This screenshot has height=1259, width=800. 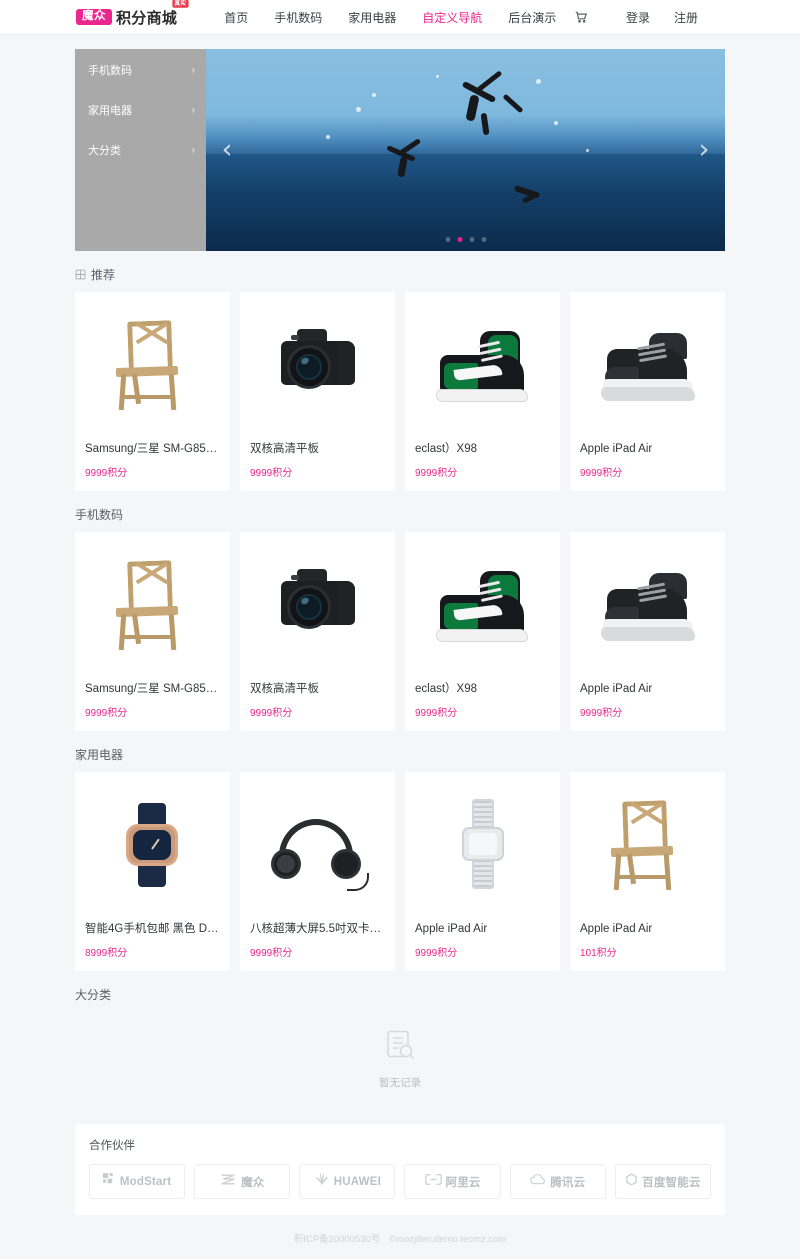 What do you see at coordinates (581, 17) in the screenshot?
I see `cart-icon` at bounding box center [581, 17].